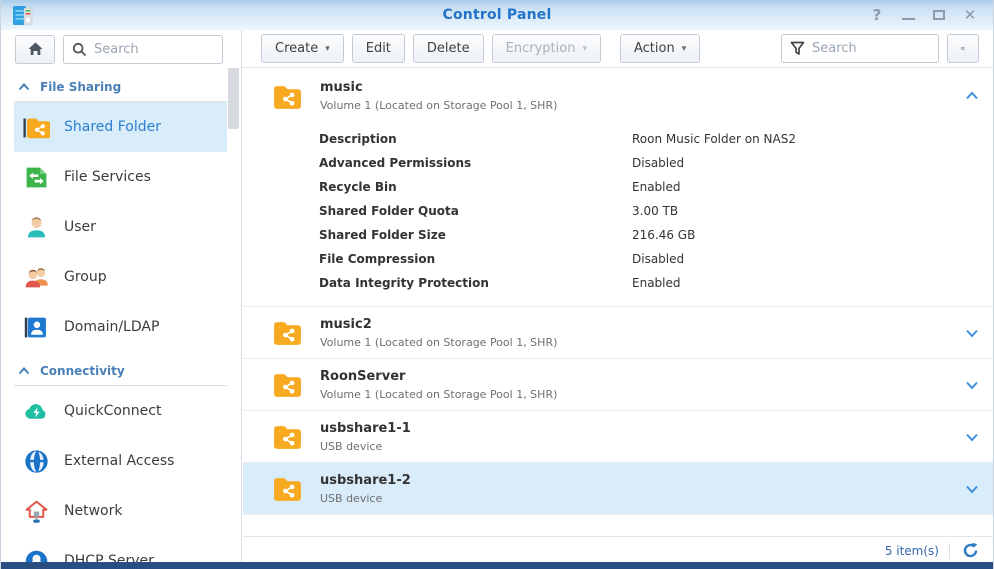 The height and width of the screenshot is (569, 994). I want to click on sidebar-item-domain-ldap: Domain/LDAP, so click(120, 327).